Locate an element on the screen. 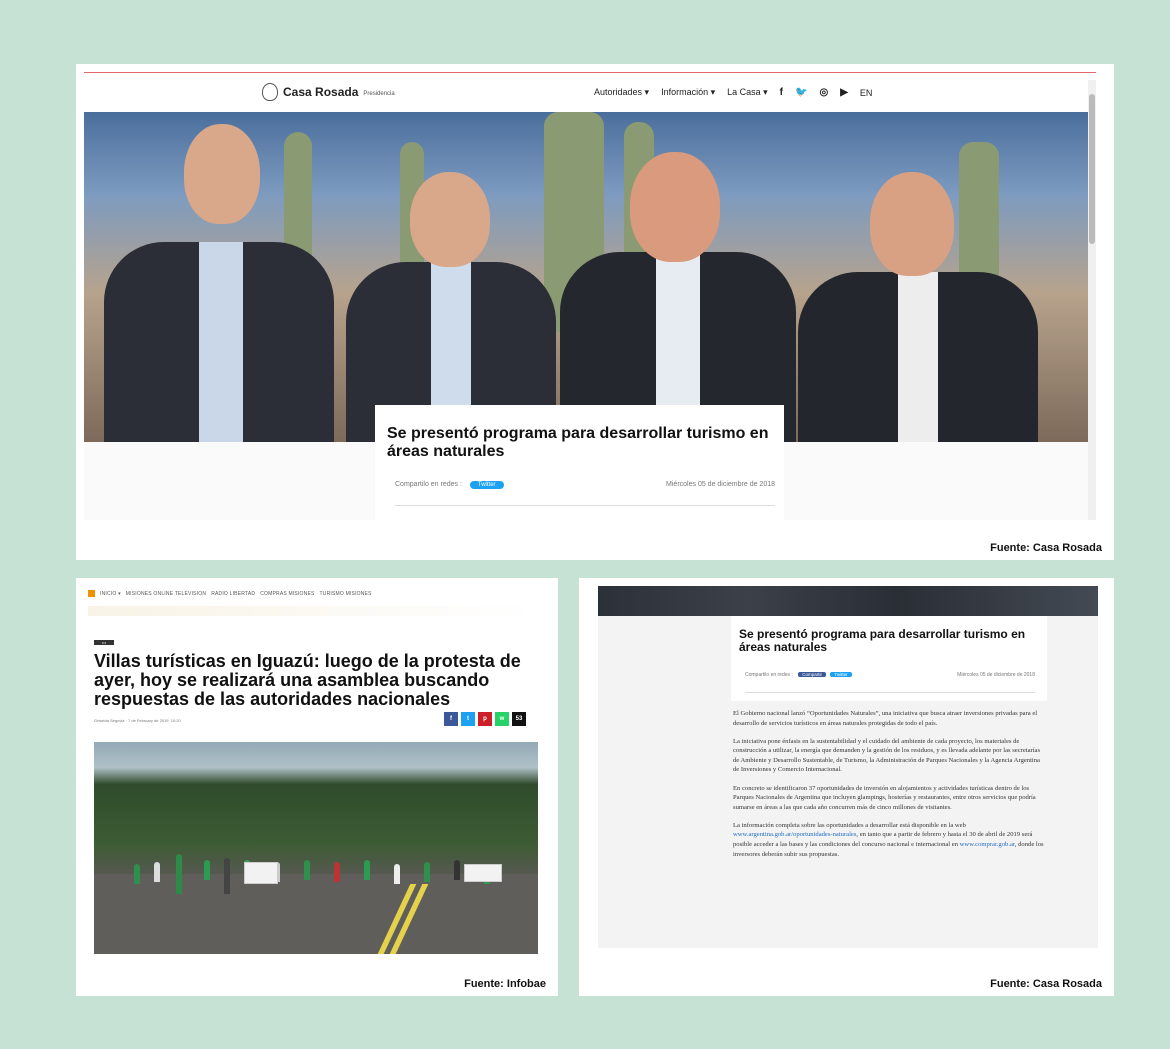 This screenshot has height=1049, width=1170. facebook-share-button: Compartir is located at coordinates (812, 674).